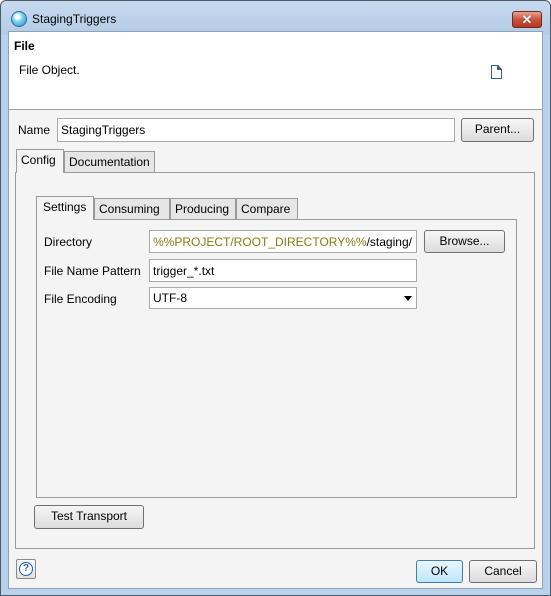  I want to click on close-button: ✕, so click(527, 19).